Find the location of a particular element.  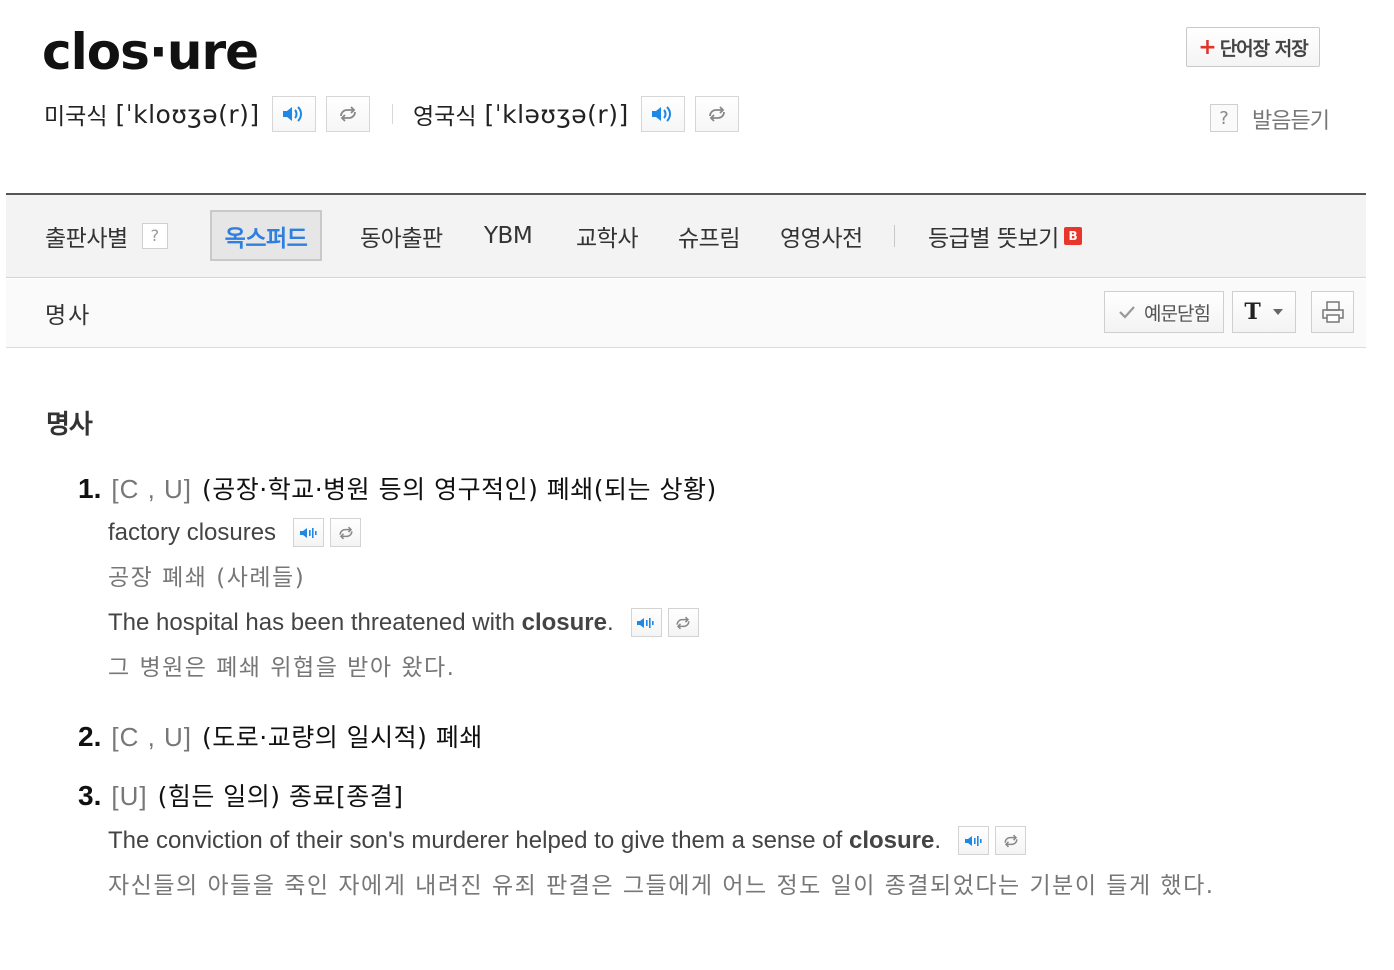

sense-1: 1. [C , U] (공장·학교·병원 등의 영구적인) 폐쇄(되는 상황) is located at coordinates (397, 488).